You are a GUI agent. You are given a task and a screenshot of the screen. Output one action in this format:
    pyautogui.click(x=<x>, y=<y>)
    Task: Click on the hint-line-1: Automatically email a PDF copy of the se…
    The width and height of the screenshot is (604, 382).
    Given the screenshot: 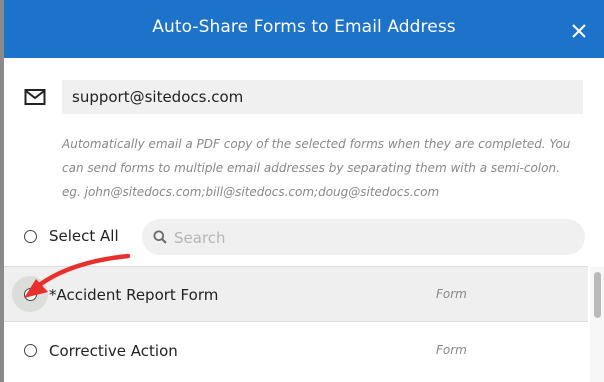 What is the action you would take?
    pyautogui.click(x=316, y=144)
    